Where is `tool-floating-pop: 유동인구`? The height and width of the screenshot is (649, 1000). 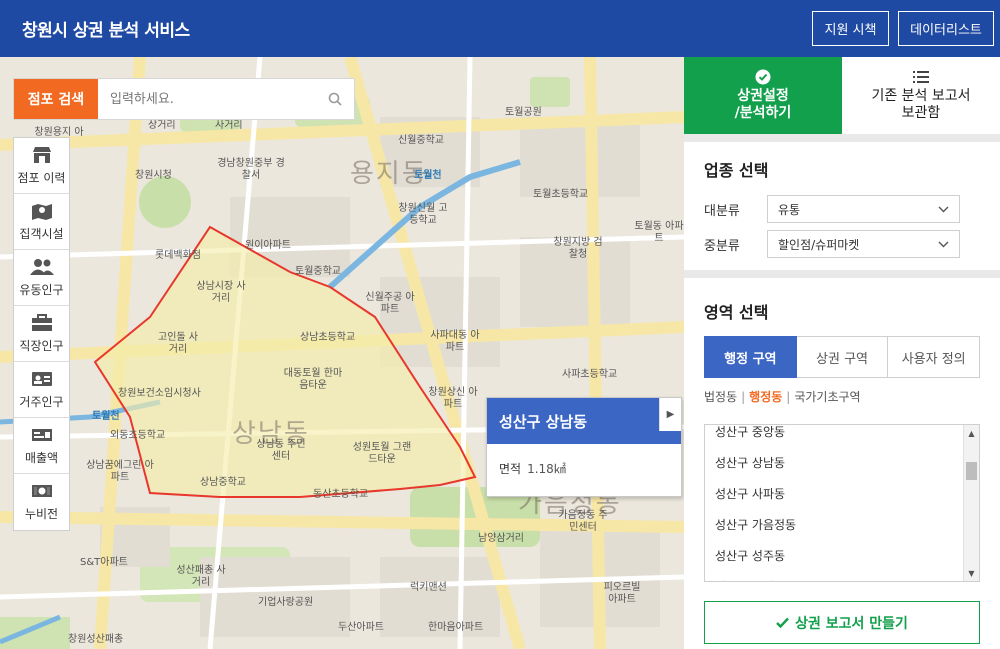
tool-floating-pop: 유동인구 is located at coordinates (41, 278).